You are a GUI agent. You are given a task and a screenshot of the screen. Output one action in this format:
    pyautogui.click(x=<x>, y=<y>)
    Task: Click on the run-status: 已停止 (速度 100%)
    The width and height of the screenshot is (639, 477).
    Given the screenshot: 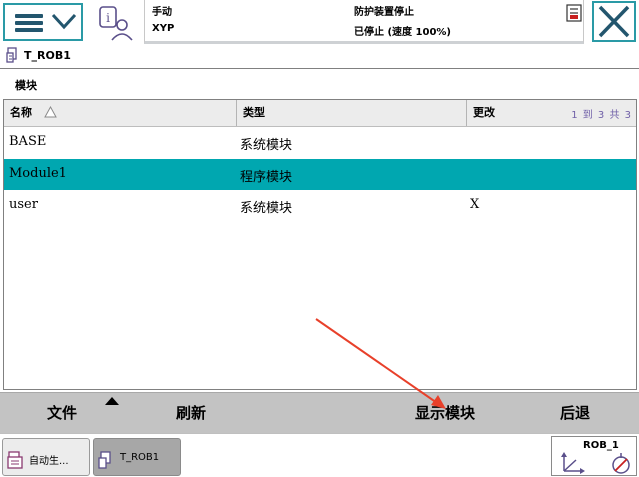 What is the action you would take?
    pyautogui.click(x=402, y=32)
    